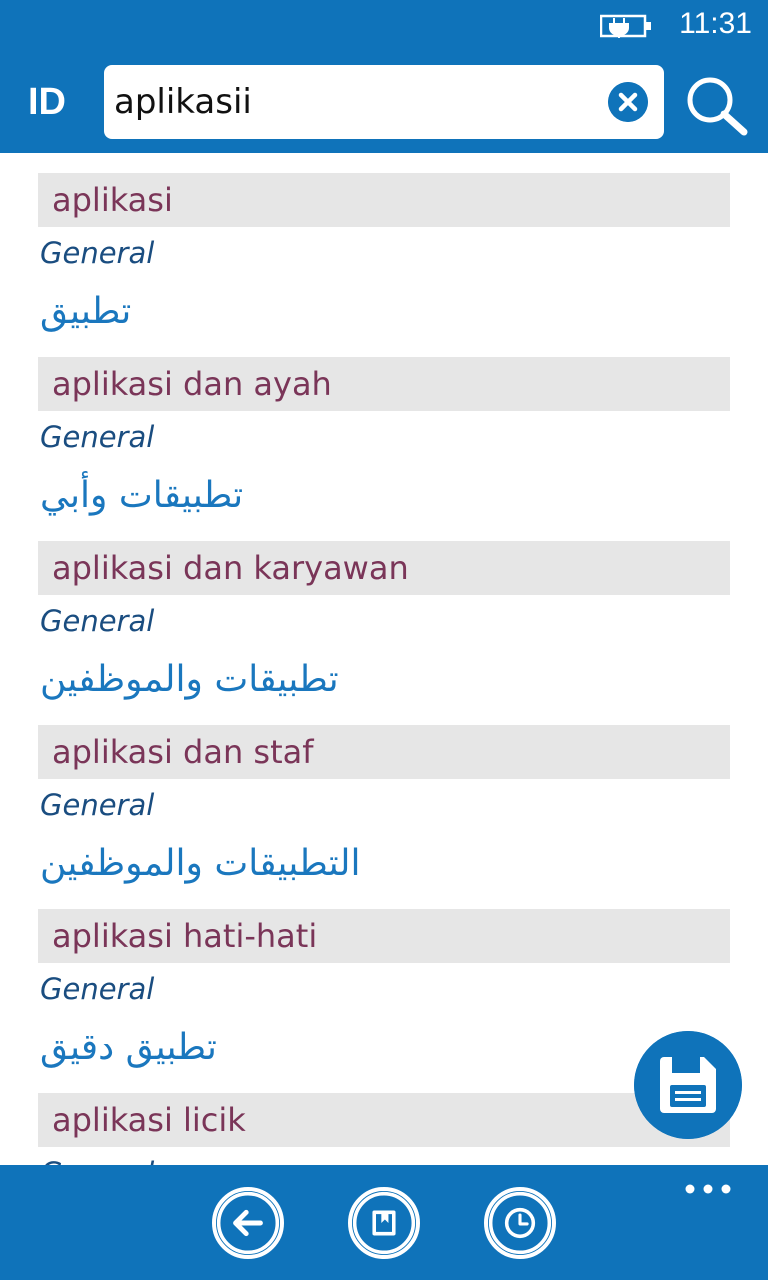 The height and width of the screenshot is (1280, 768). Describe the element at coordinates (715, 23) in the screenshot. I see `clock: 11:31` at that location.